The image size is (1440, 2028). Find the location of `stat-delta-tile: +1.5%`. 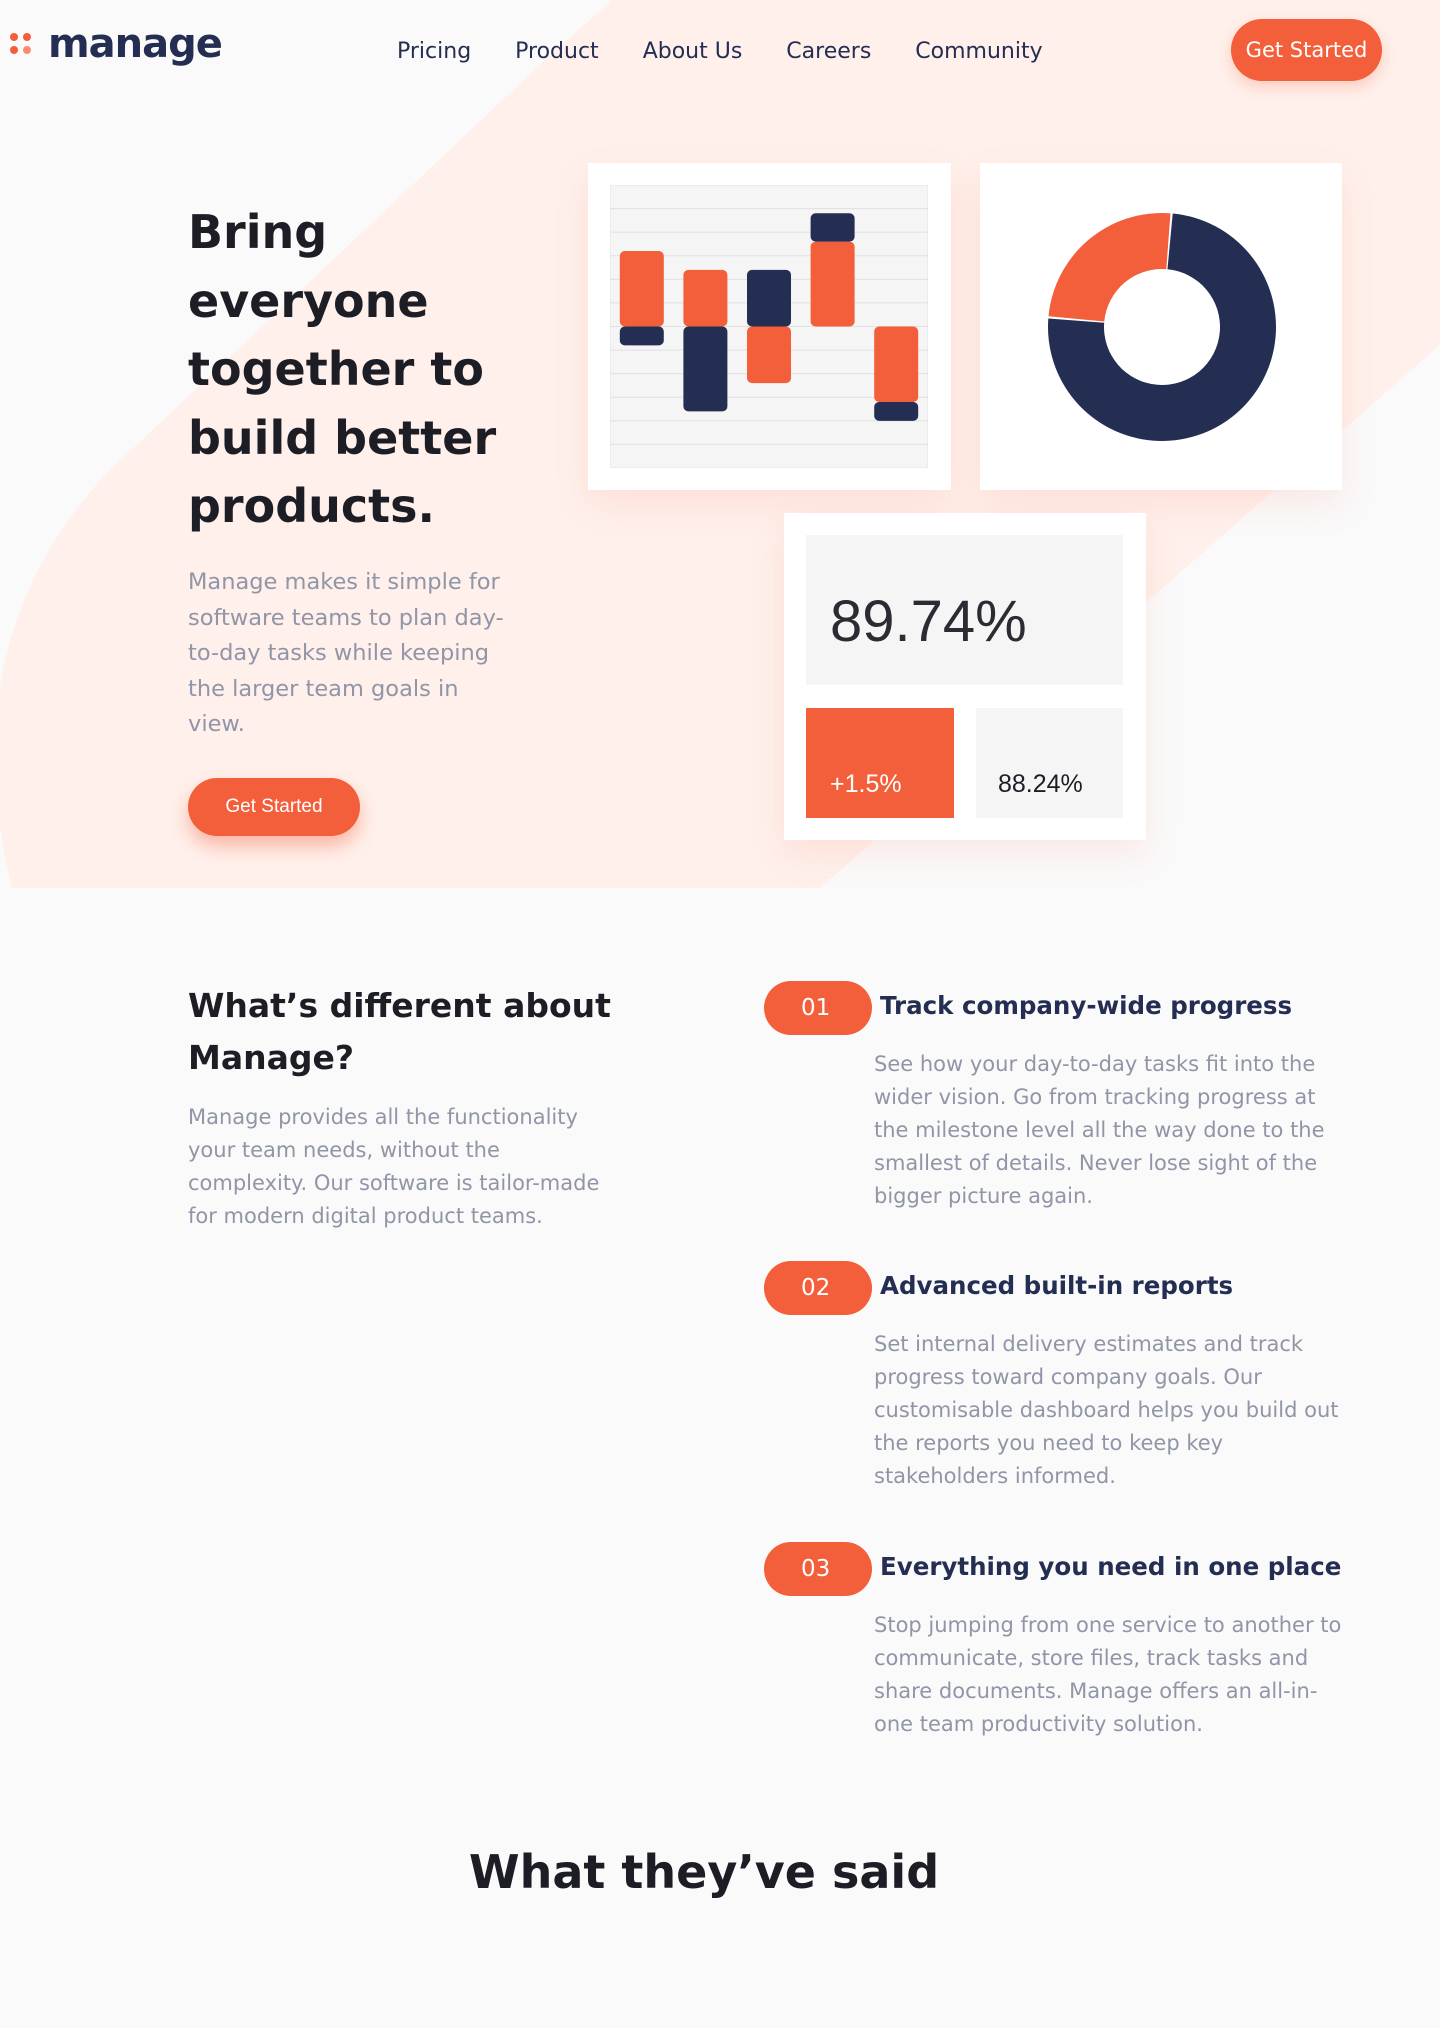

stat-delta-tile: +1.5% is located at coordinates (880, 763).